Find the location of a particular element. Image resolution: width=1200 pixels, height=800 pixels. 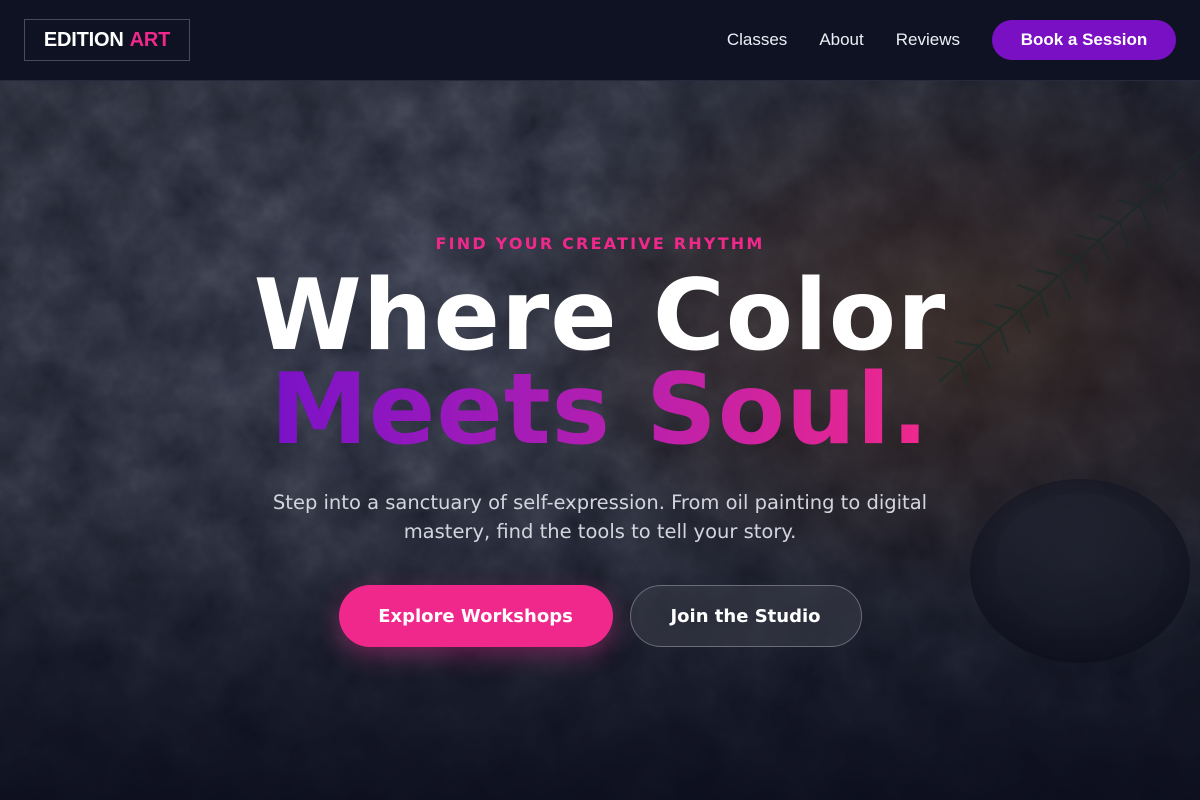

headline-line-2: Meets Soul. is located at coordinates (600, 410).